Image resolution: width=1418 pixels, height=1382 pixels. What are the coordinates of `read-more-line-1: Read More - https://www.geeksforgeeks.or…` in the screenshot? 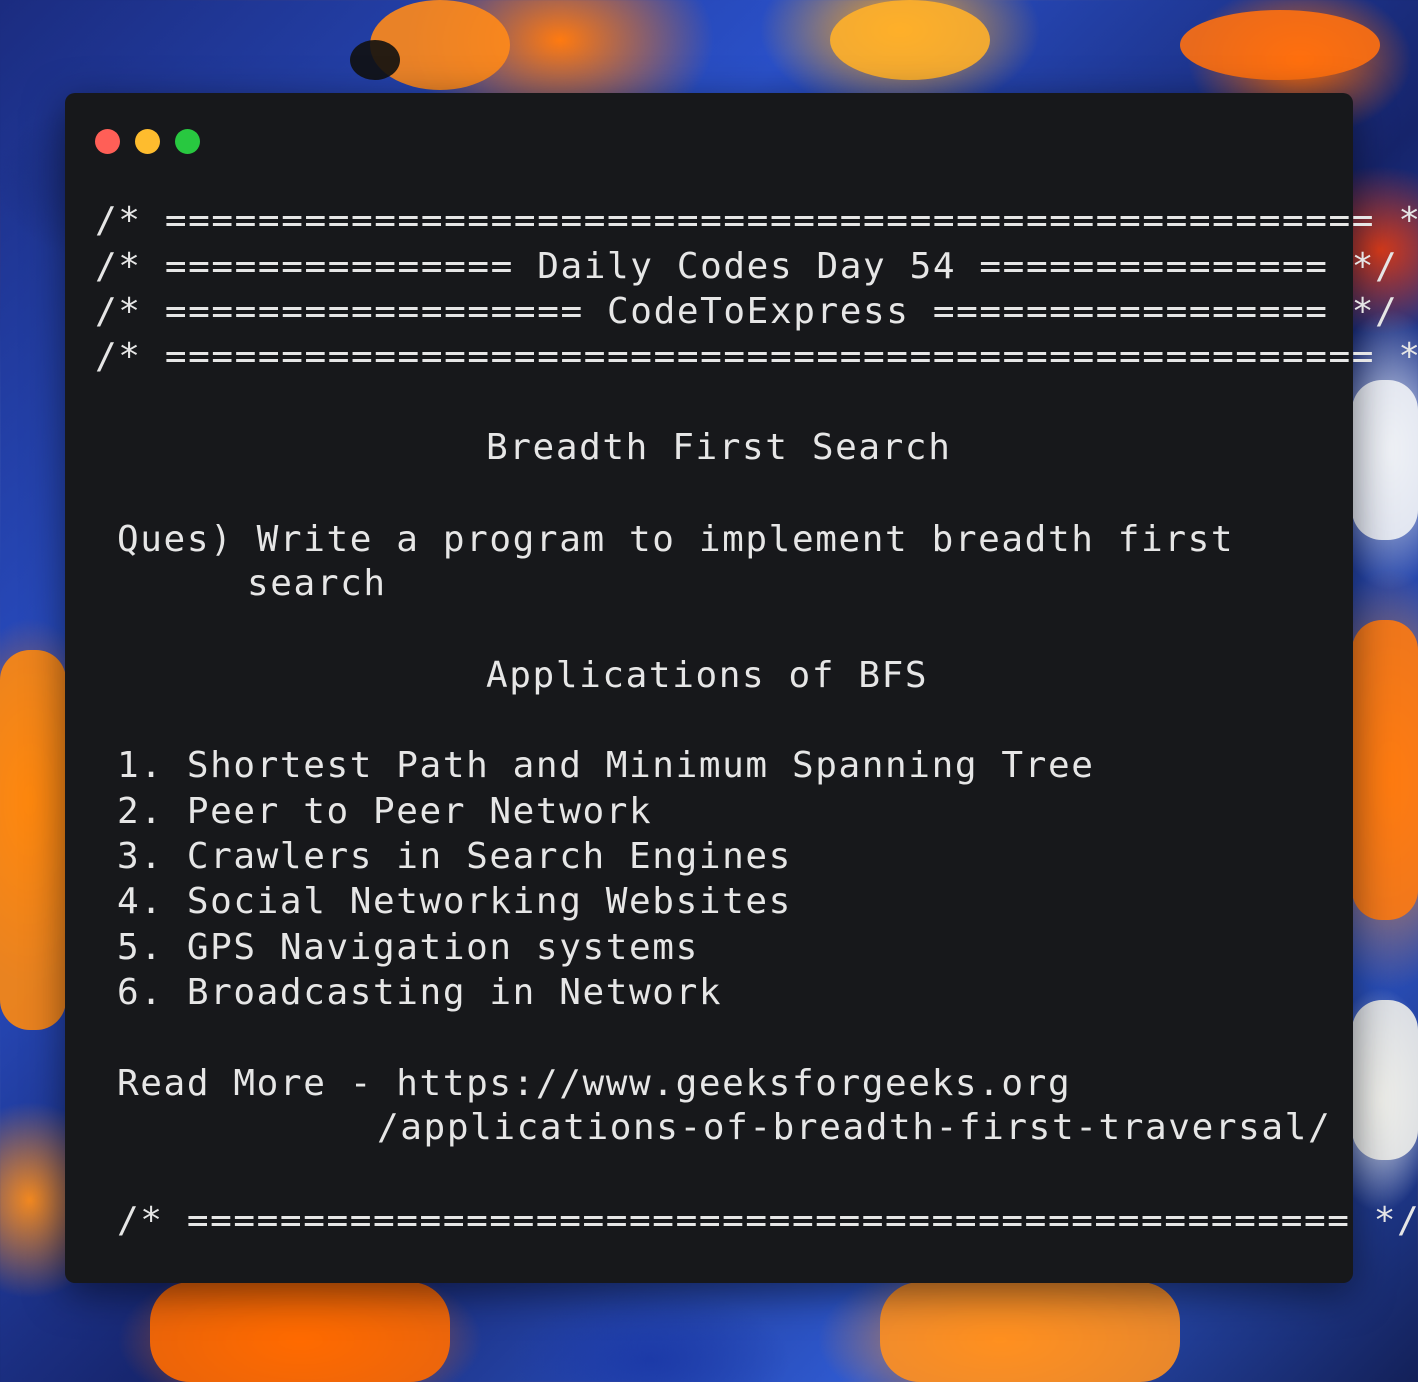 It's located at (594, 1083).